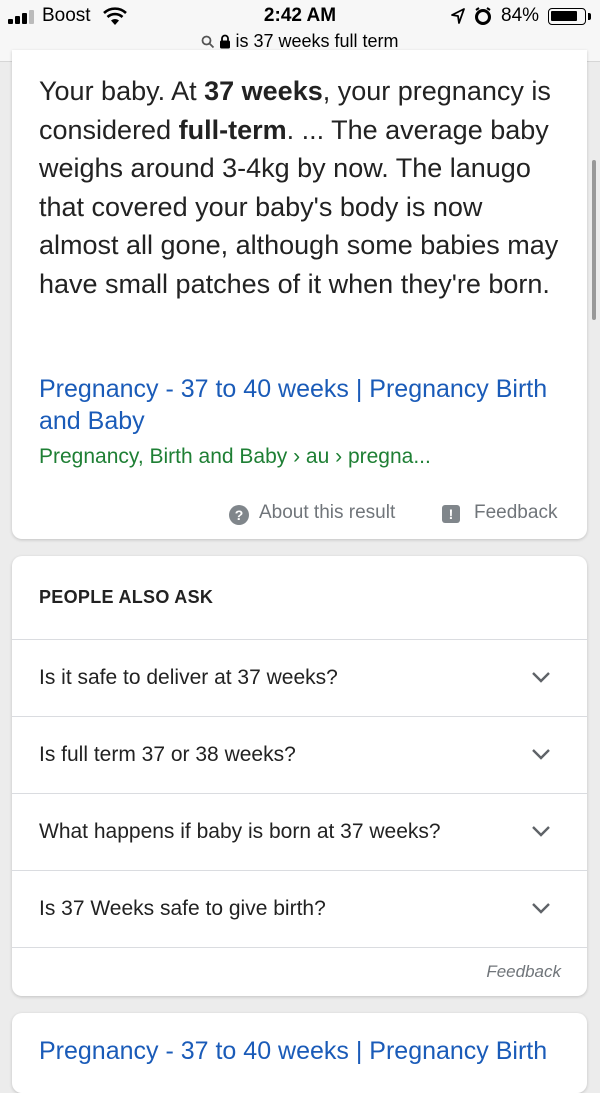  I want to click on paa-question: Is 37 Weeks safe to give birth?, so click(299, 908).